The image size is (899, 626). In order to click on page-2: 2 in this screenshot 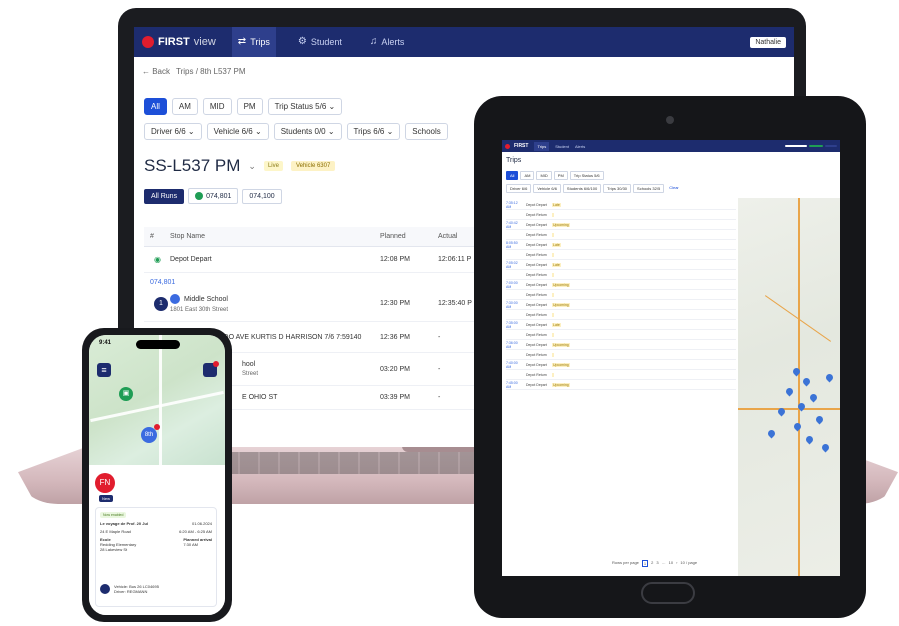, I will do `click(652, 563)`.